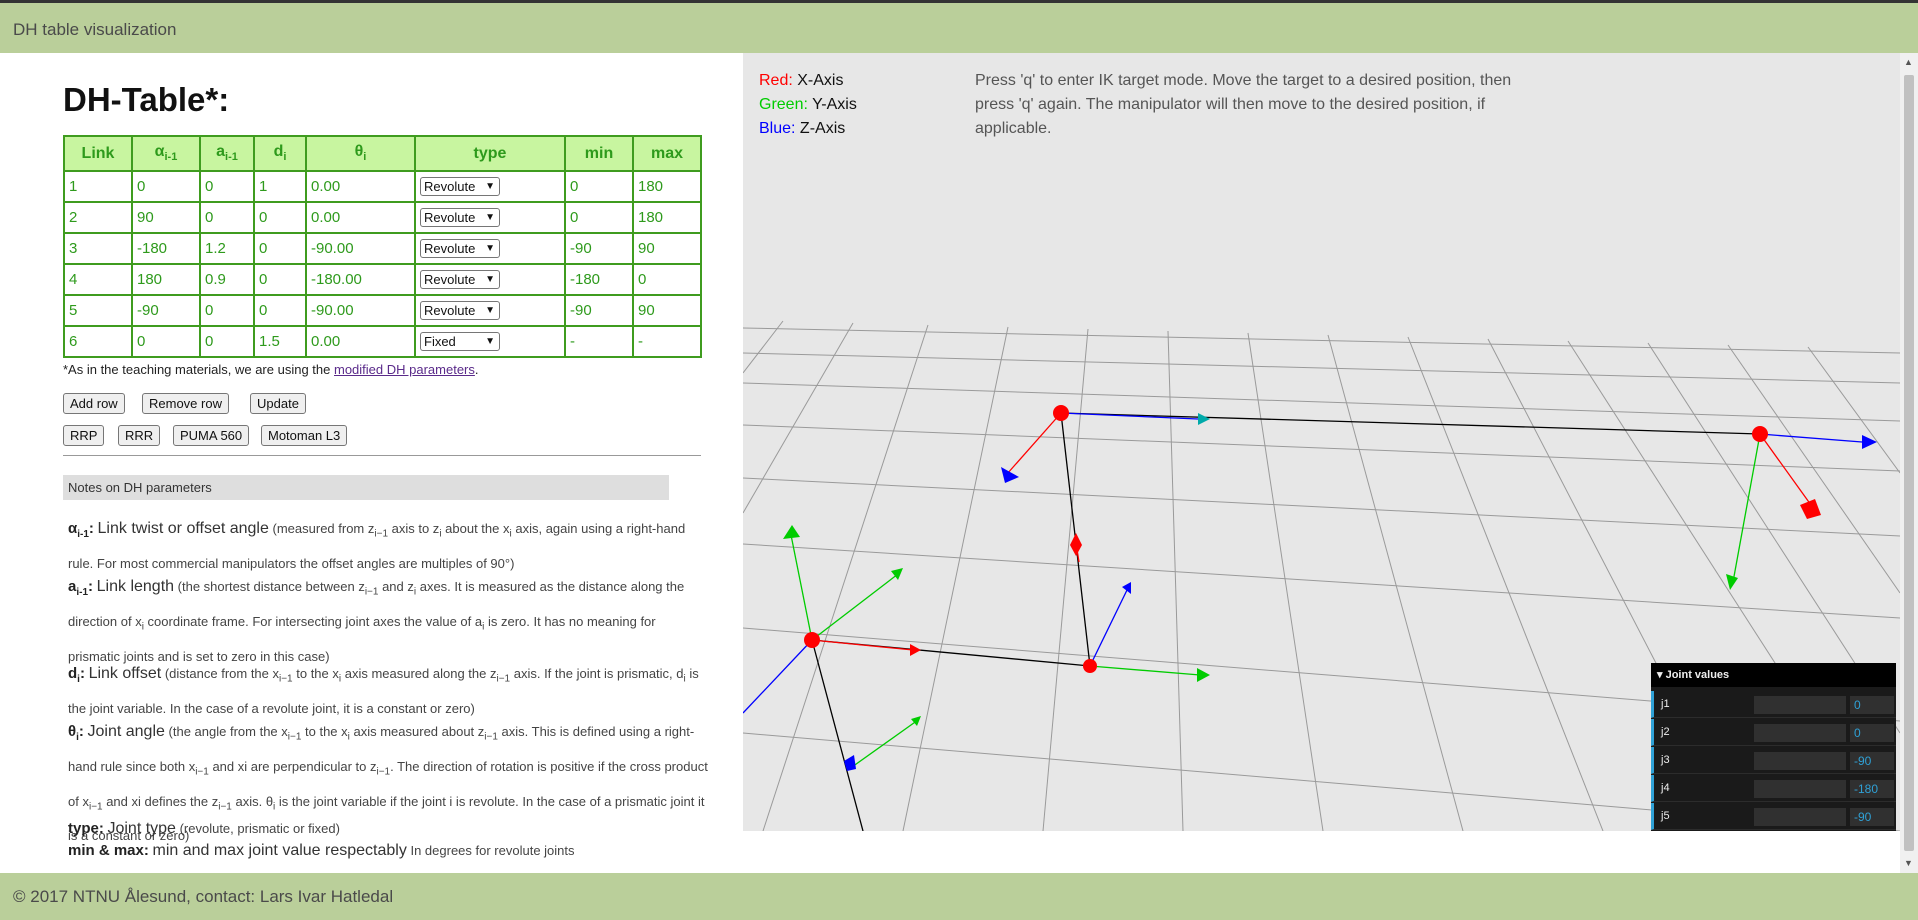 This screenshot has width=1918, height=920. What do you see at coordinates (366, 487) in the screenshot?
I see `notes-heading: Notes on DH parameters` at bounding box center [366, 487].